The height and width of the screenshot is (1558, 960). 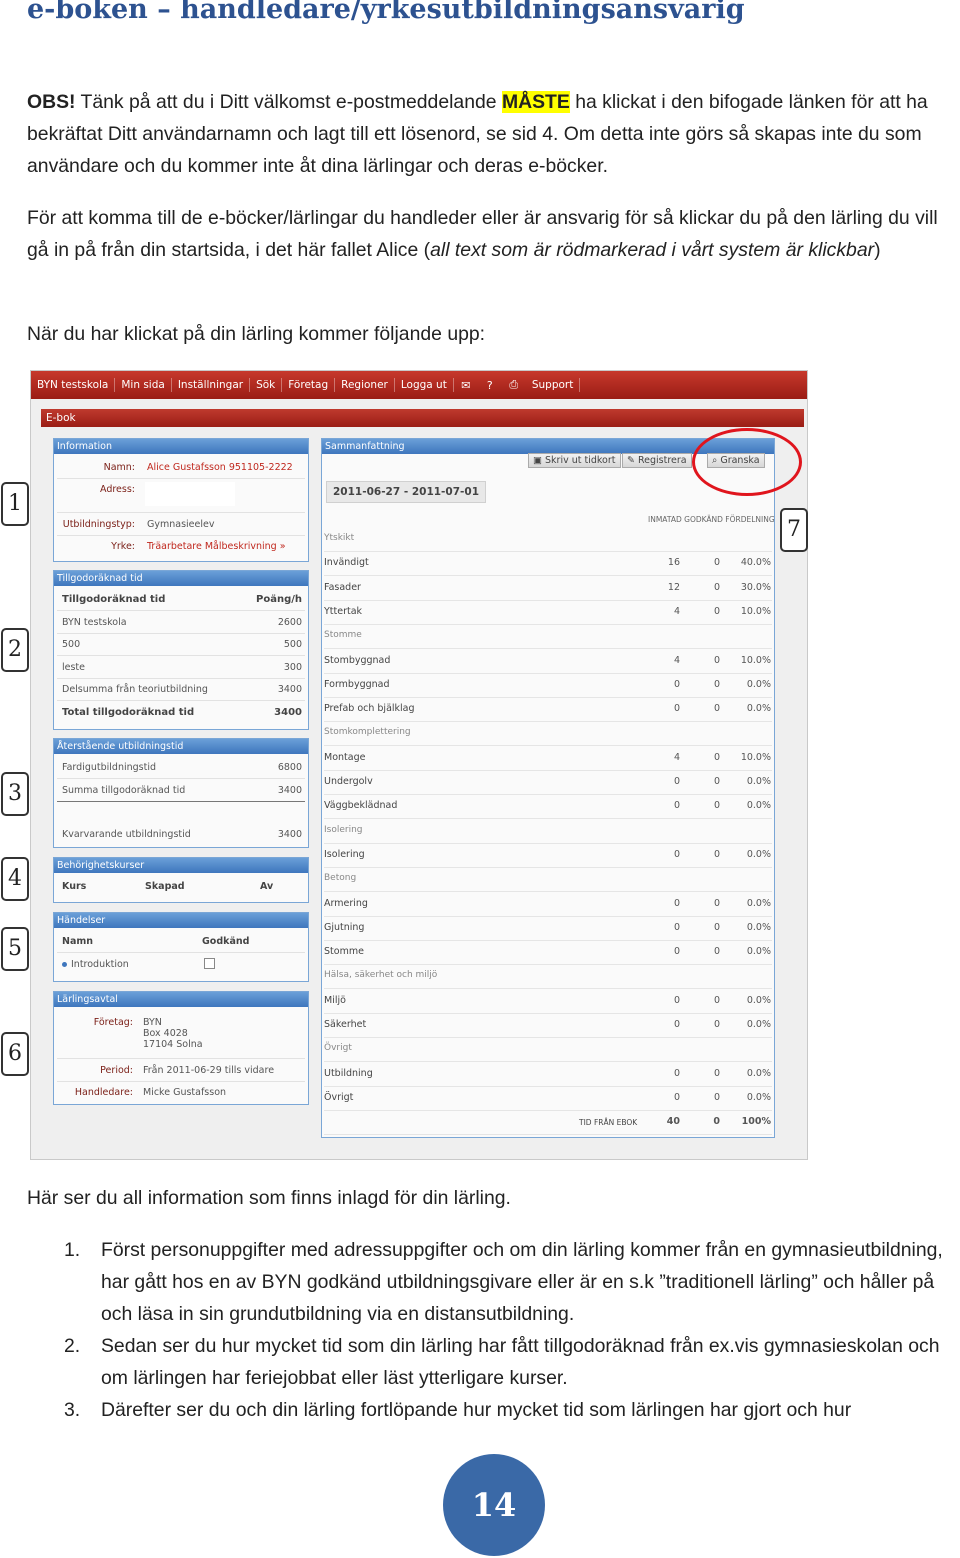 I want to click on tillgodo-total-label: Total tillgodoräknad tid, so click(x=128, y=712).